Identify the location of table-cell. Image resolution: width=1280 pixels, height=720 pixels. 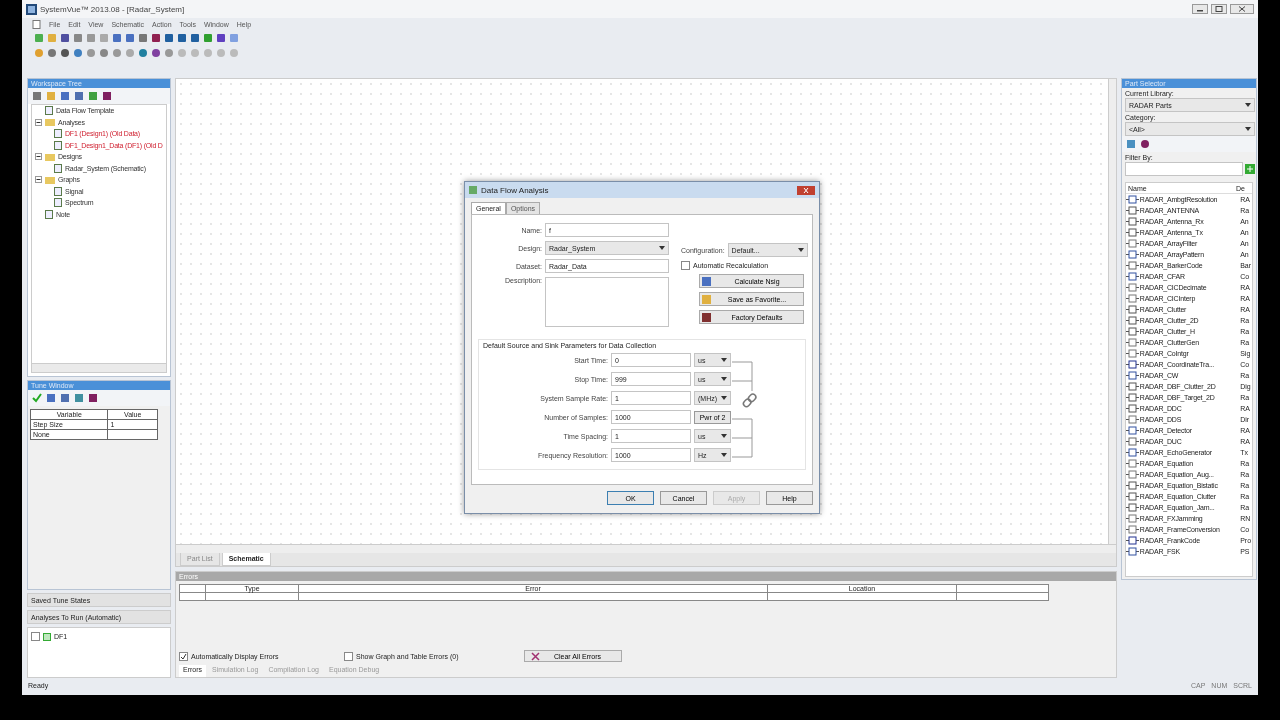
(132, 434).